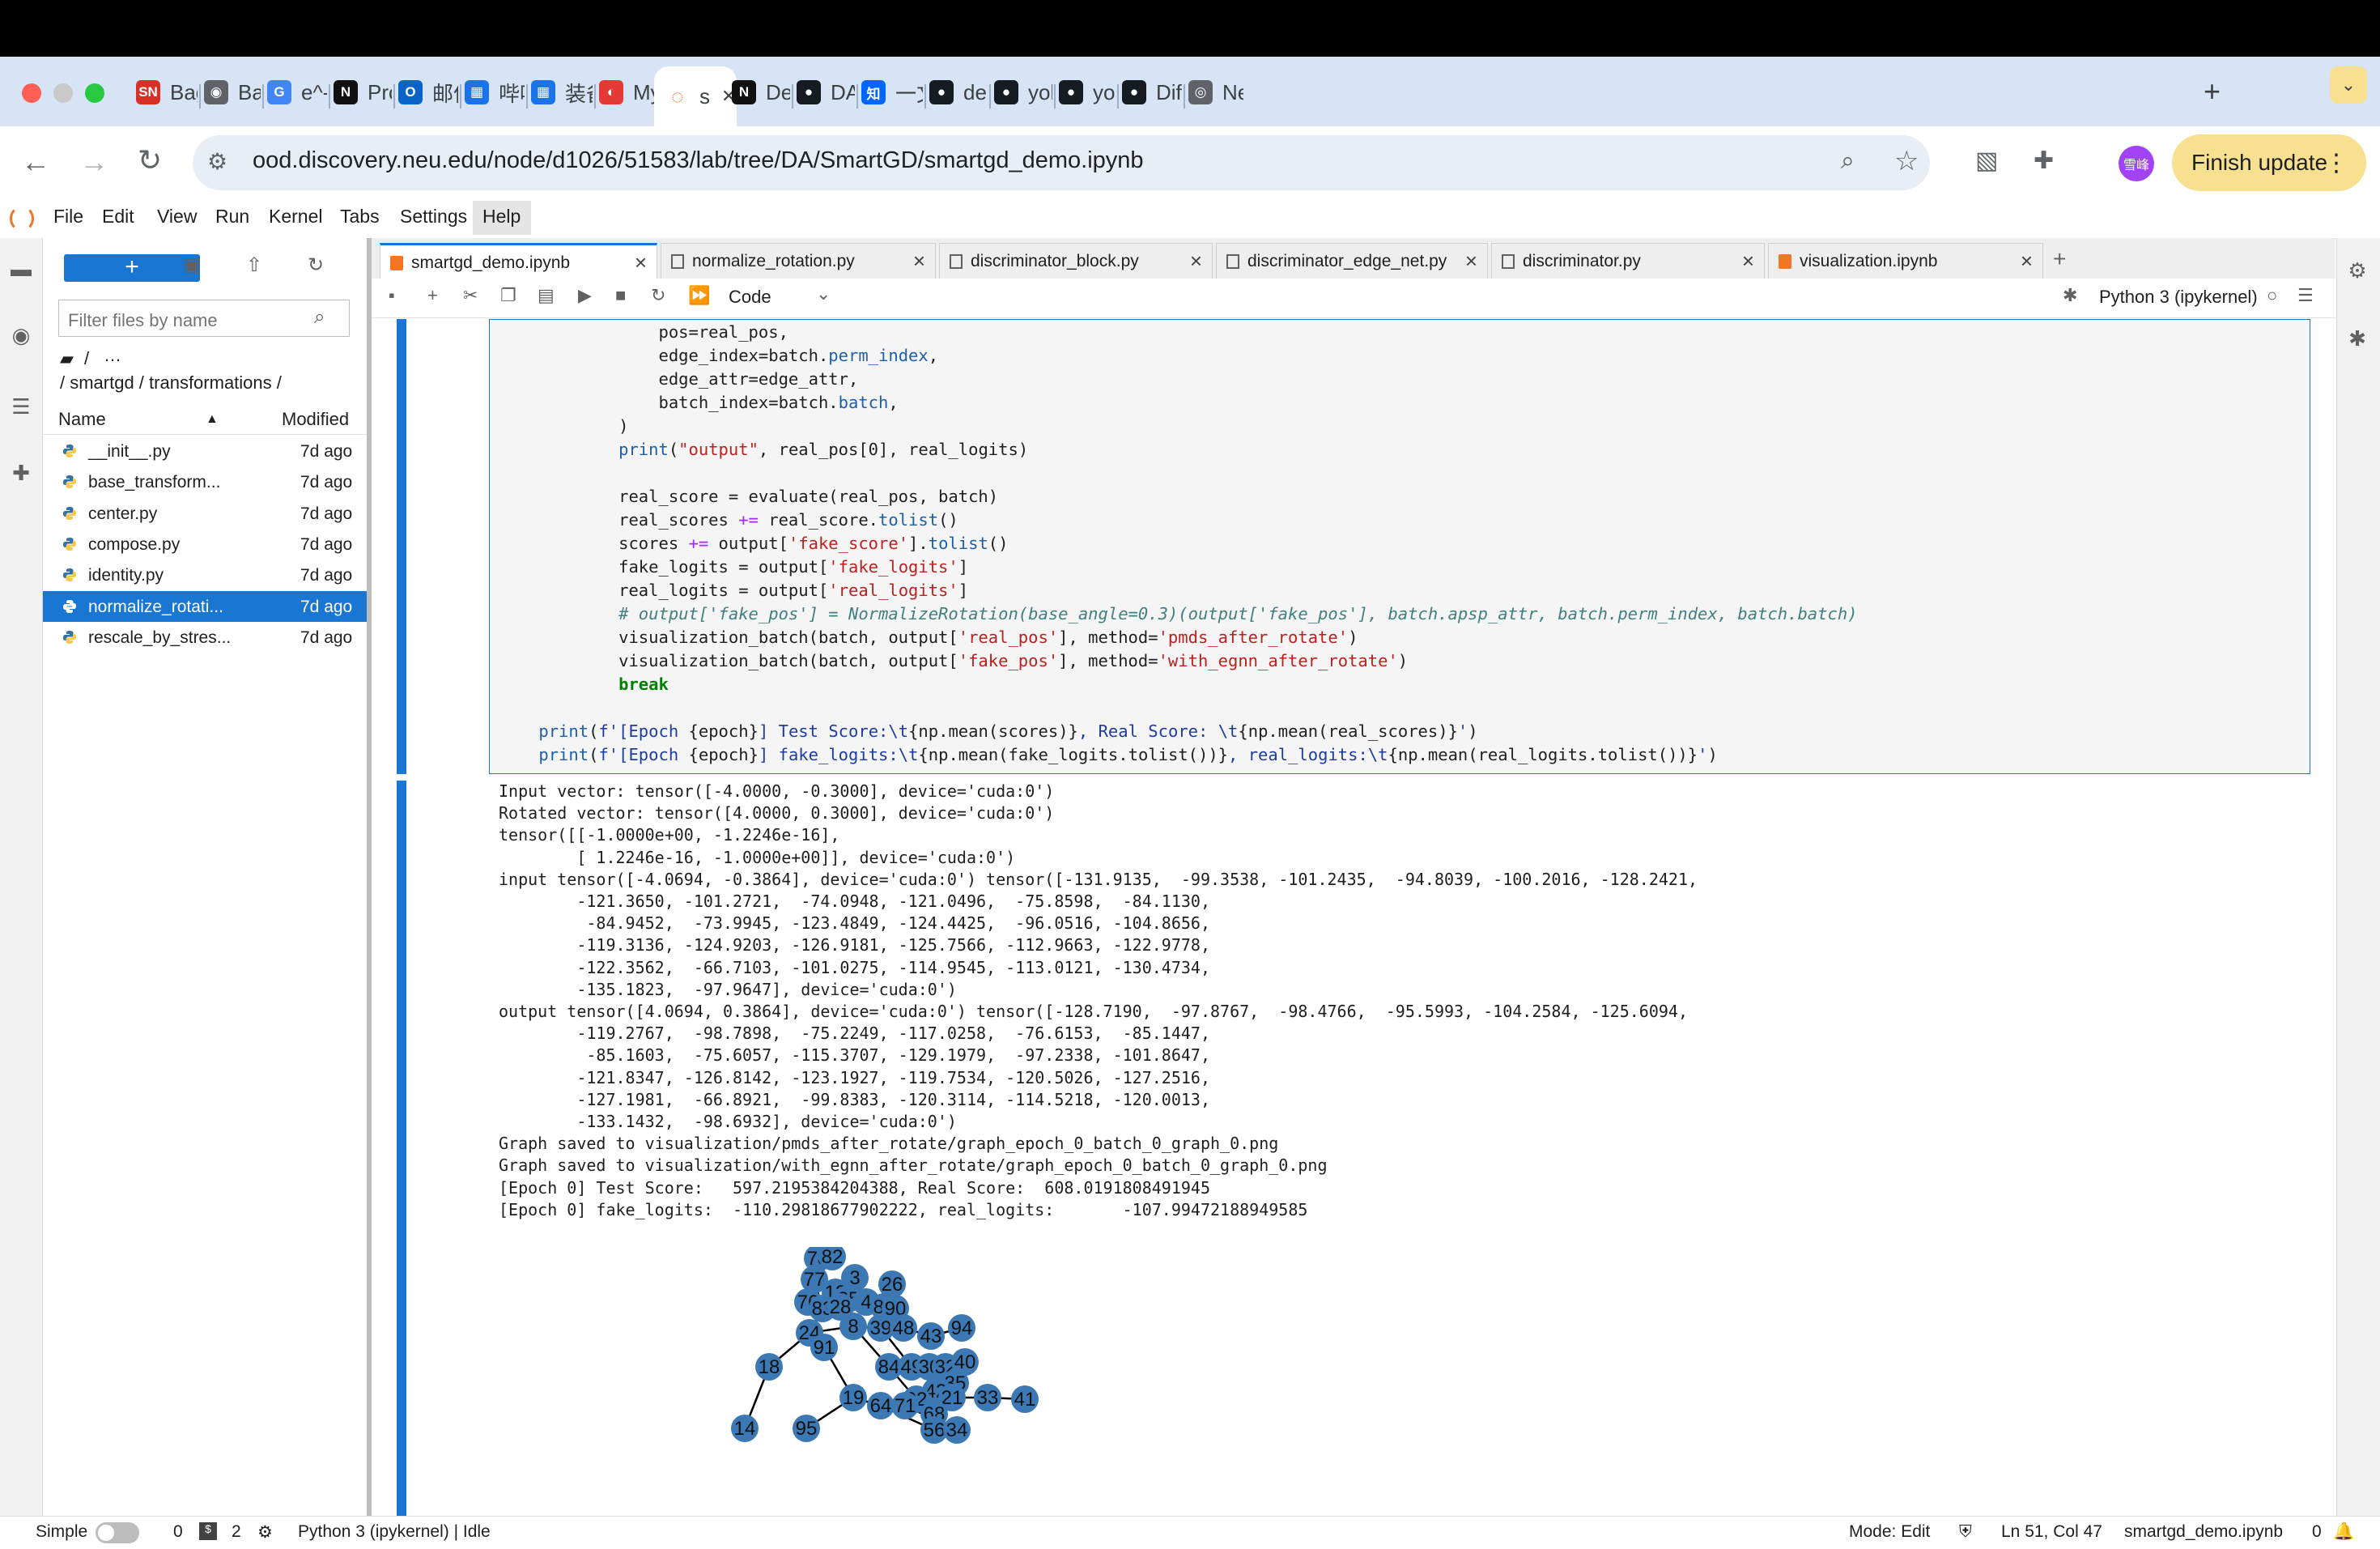 This screenshot has width=2380, height=1549. What do you see at coordinates (826, 92) in the screenshot?
I see `browser-tab: ● DA/E` at bounding box center [826, 92].